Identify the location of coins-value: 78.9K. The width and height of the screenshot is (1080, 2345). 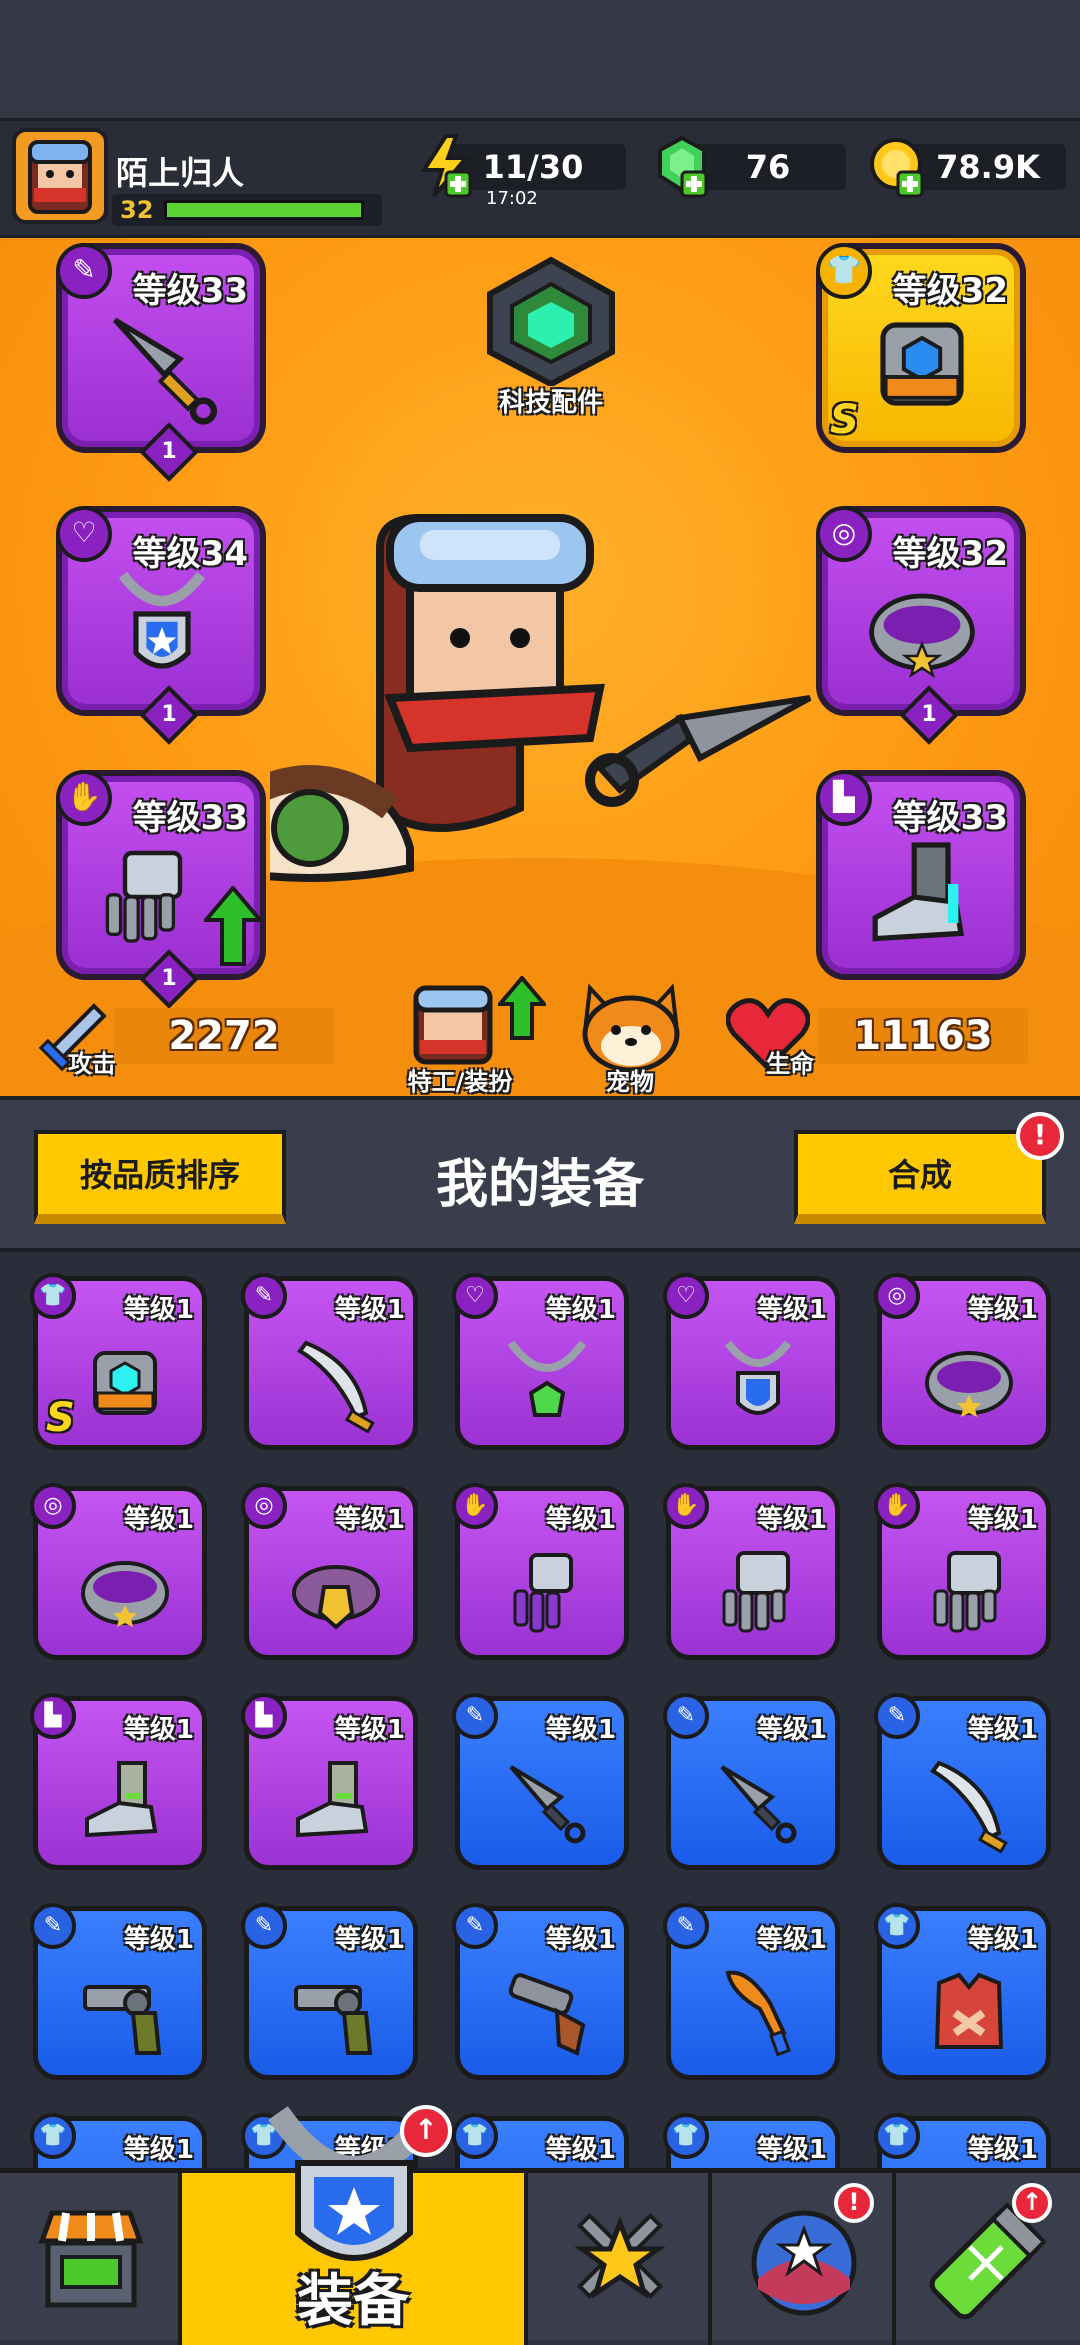
(988, 167).